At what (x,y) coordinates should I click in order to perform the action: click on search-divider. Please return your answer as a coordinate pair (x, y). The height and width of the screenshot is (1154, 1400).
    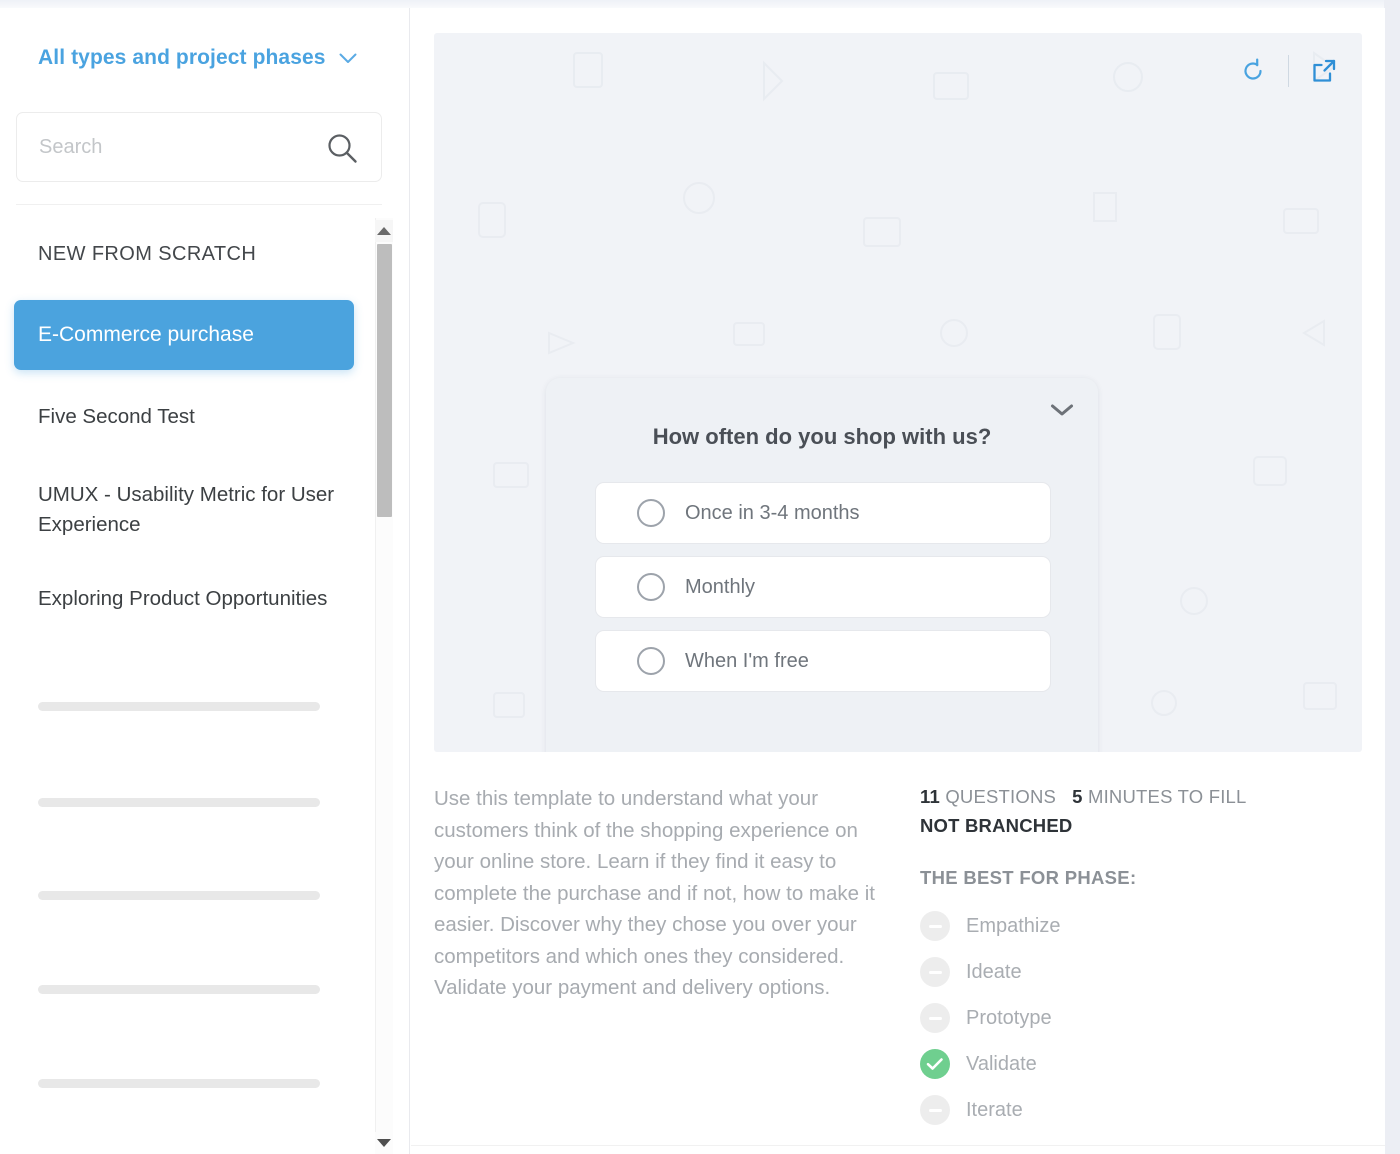
    Looking at the image, I should click on (199, 204).